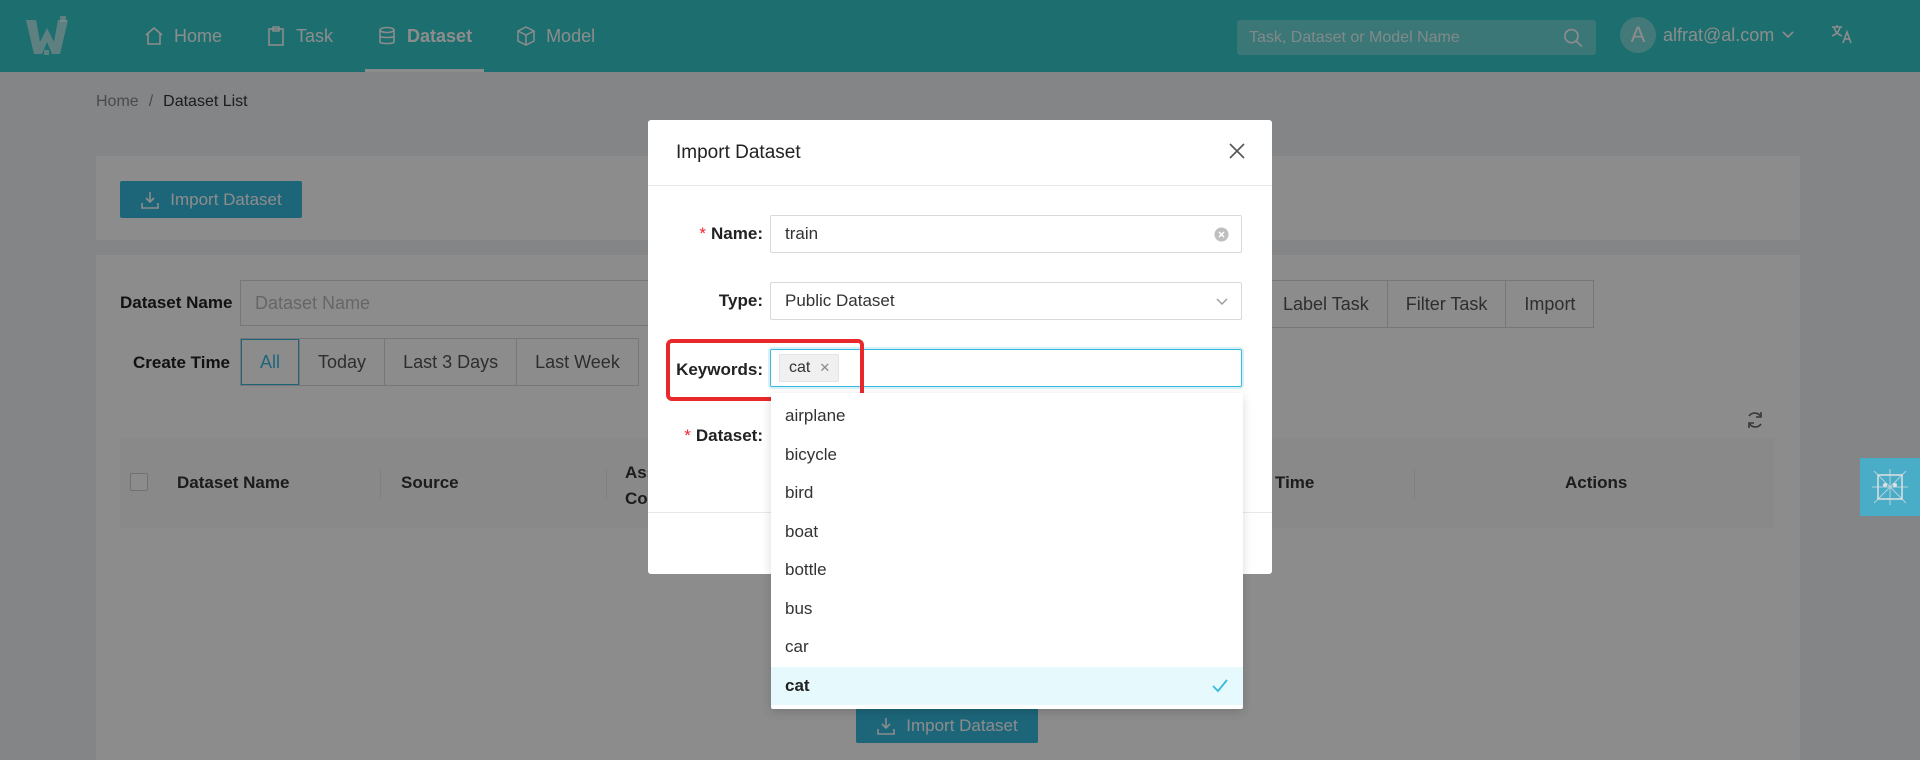  What do you see at coordinates (1006, 234) in the screenshot?
I see `name-input: train` at bounding box center [1006, 234].